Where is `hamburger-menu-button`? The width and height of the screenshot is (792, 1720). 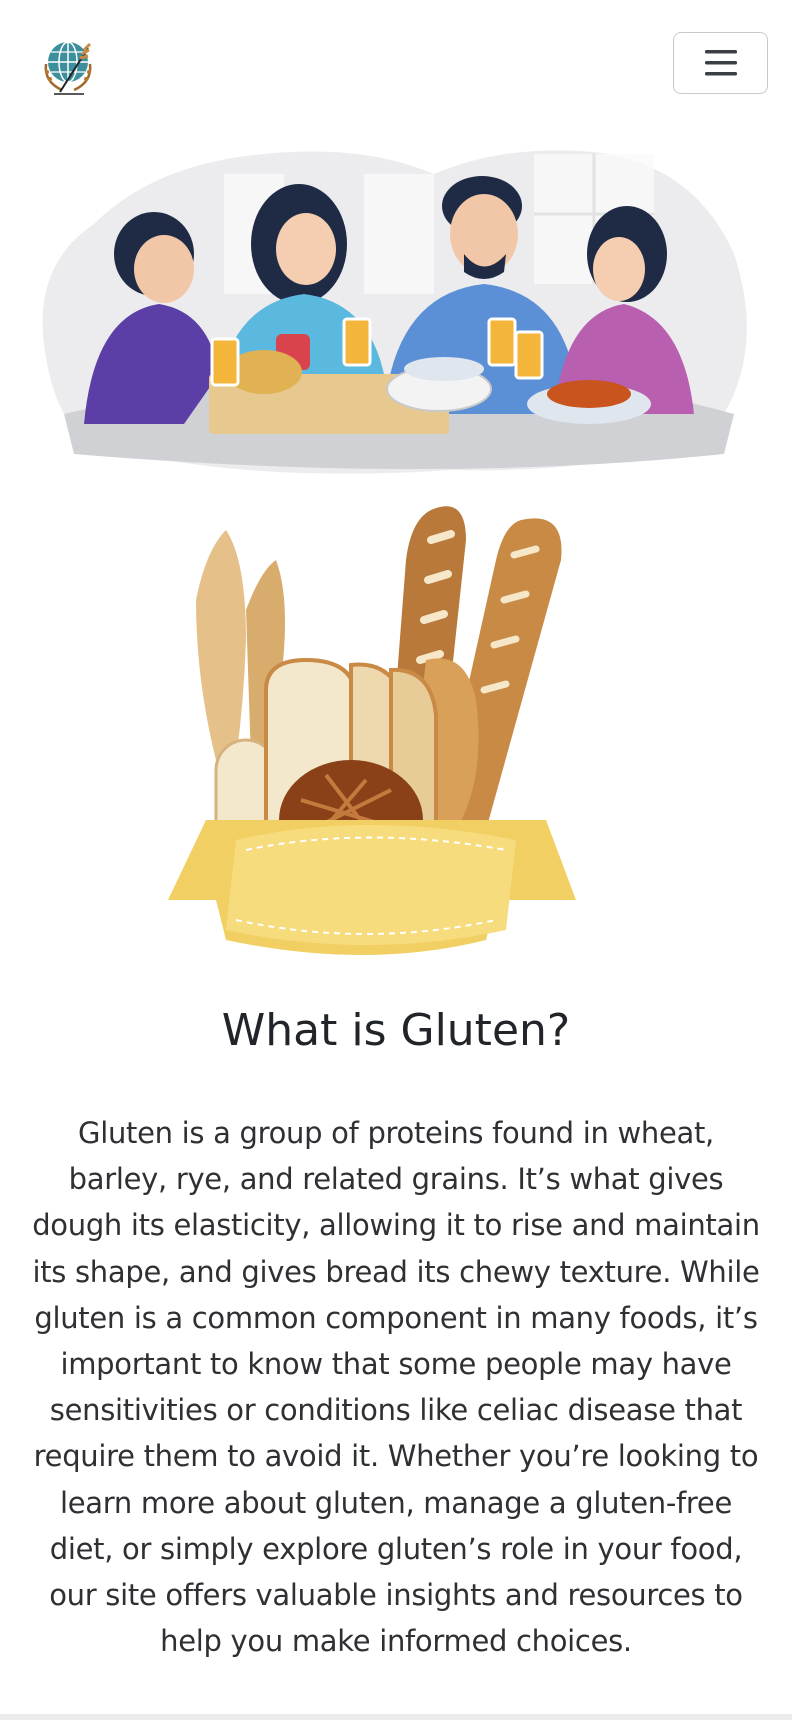
hamburger-menu-button is located at coordinates (720, 63).